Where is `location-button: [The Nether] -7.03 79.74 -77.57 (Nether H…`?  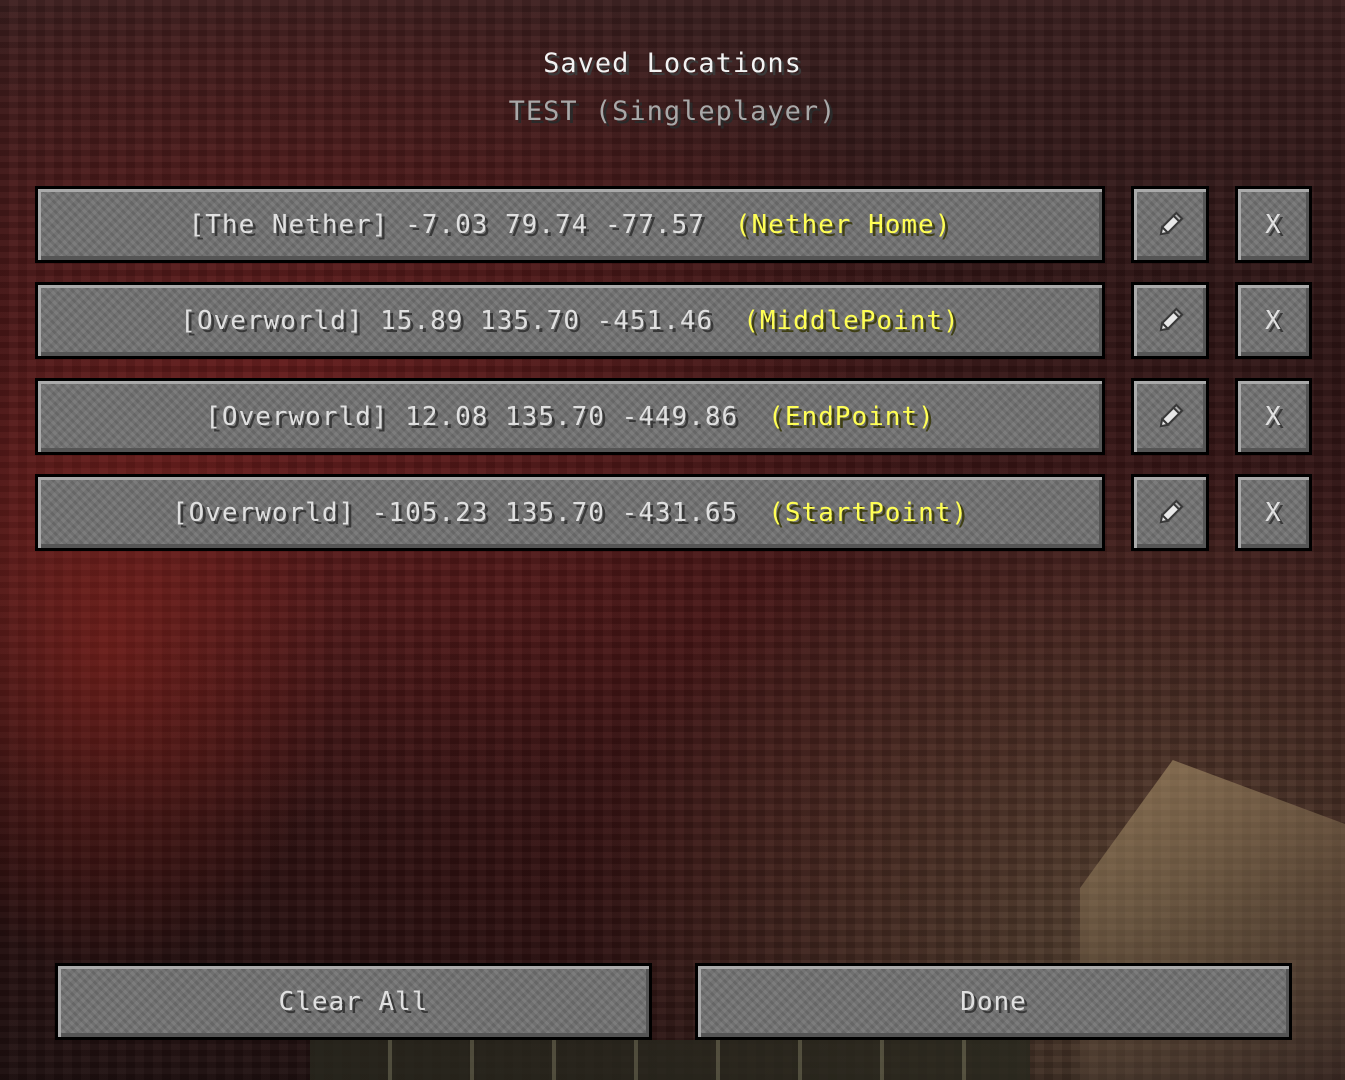
location-button: [The Nether] -7.03 79.74 -77.57 (Nether H… is located at coordinates (570, 224).